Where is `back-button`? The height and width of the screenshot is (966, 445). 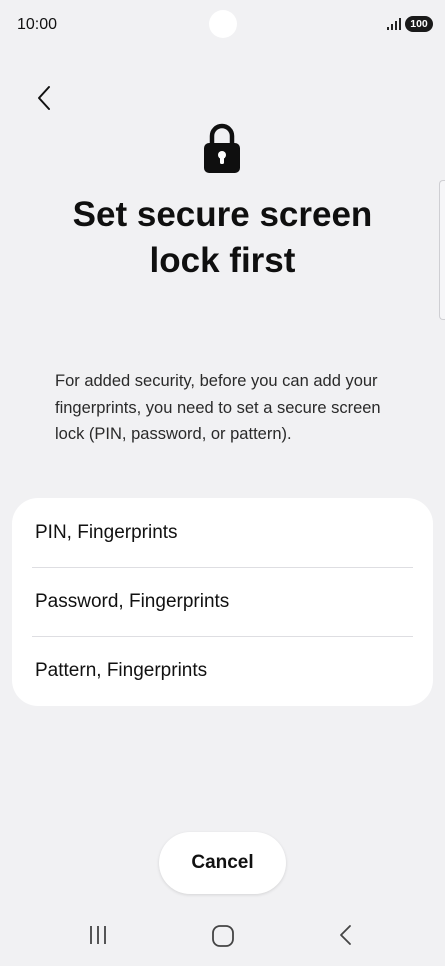
back-button is located at coordinates (44, 98).